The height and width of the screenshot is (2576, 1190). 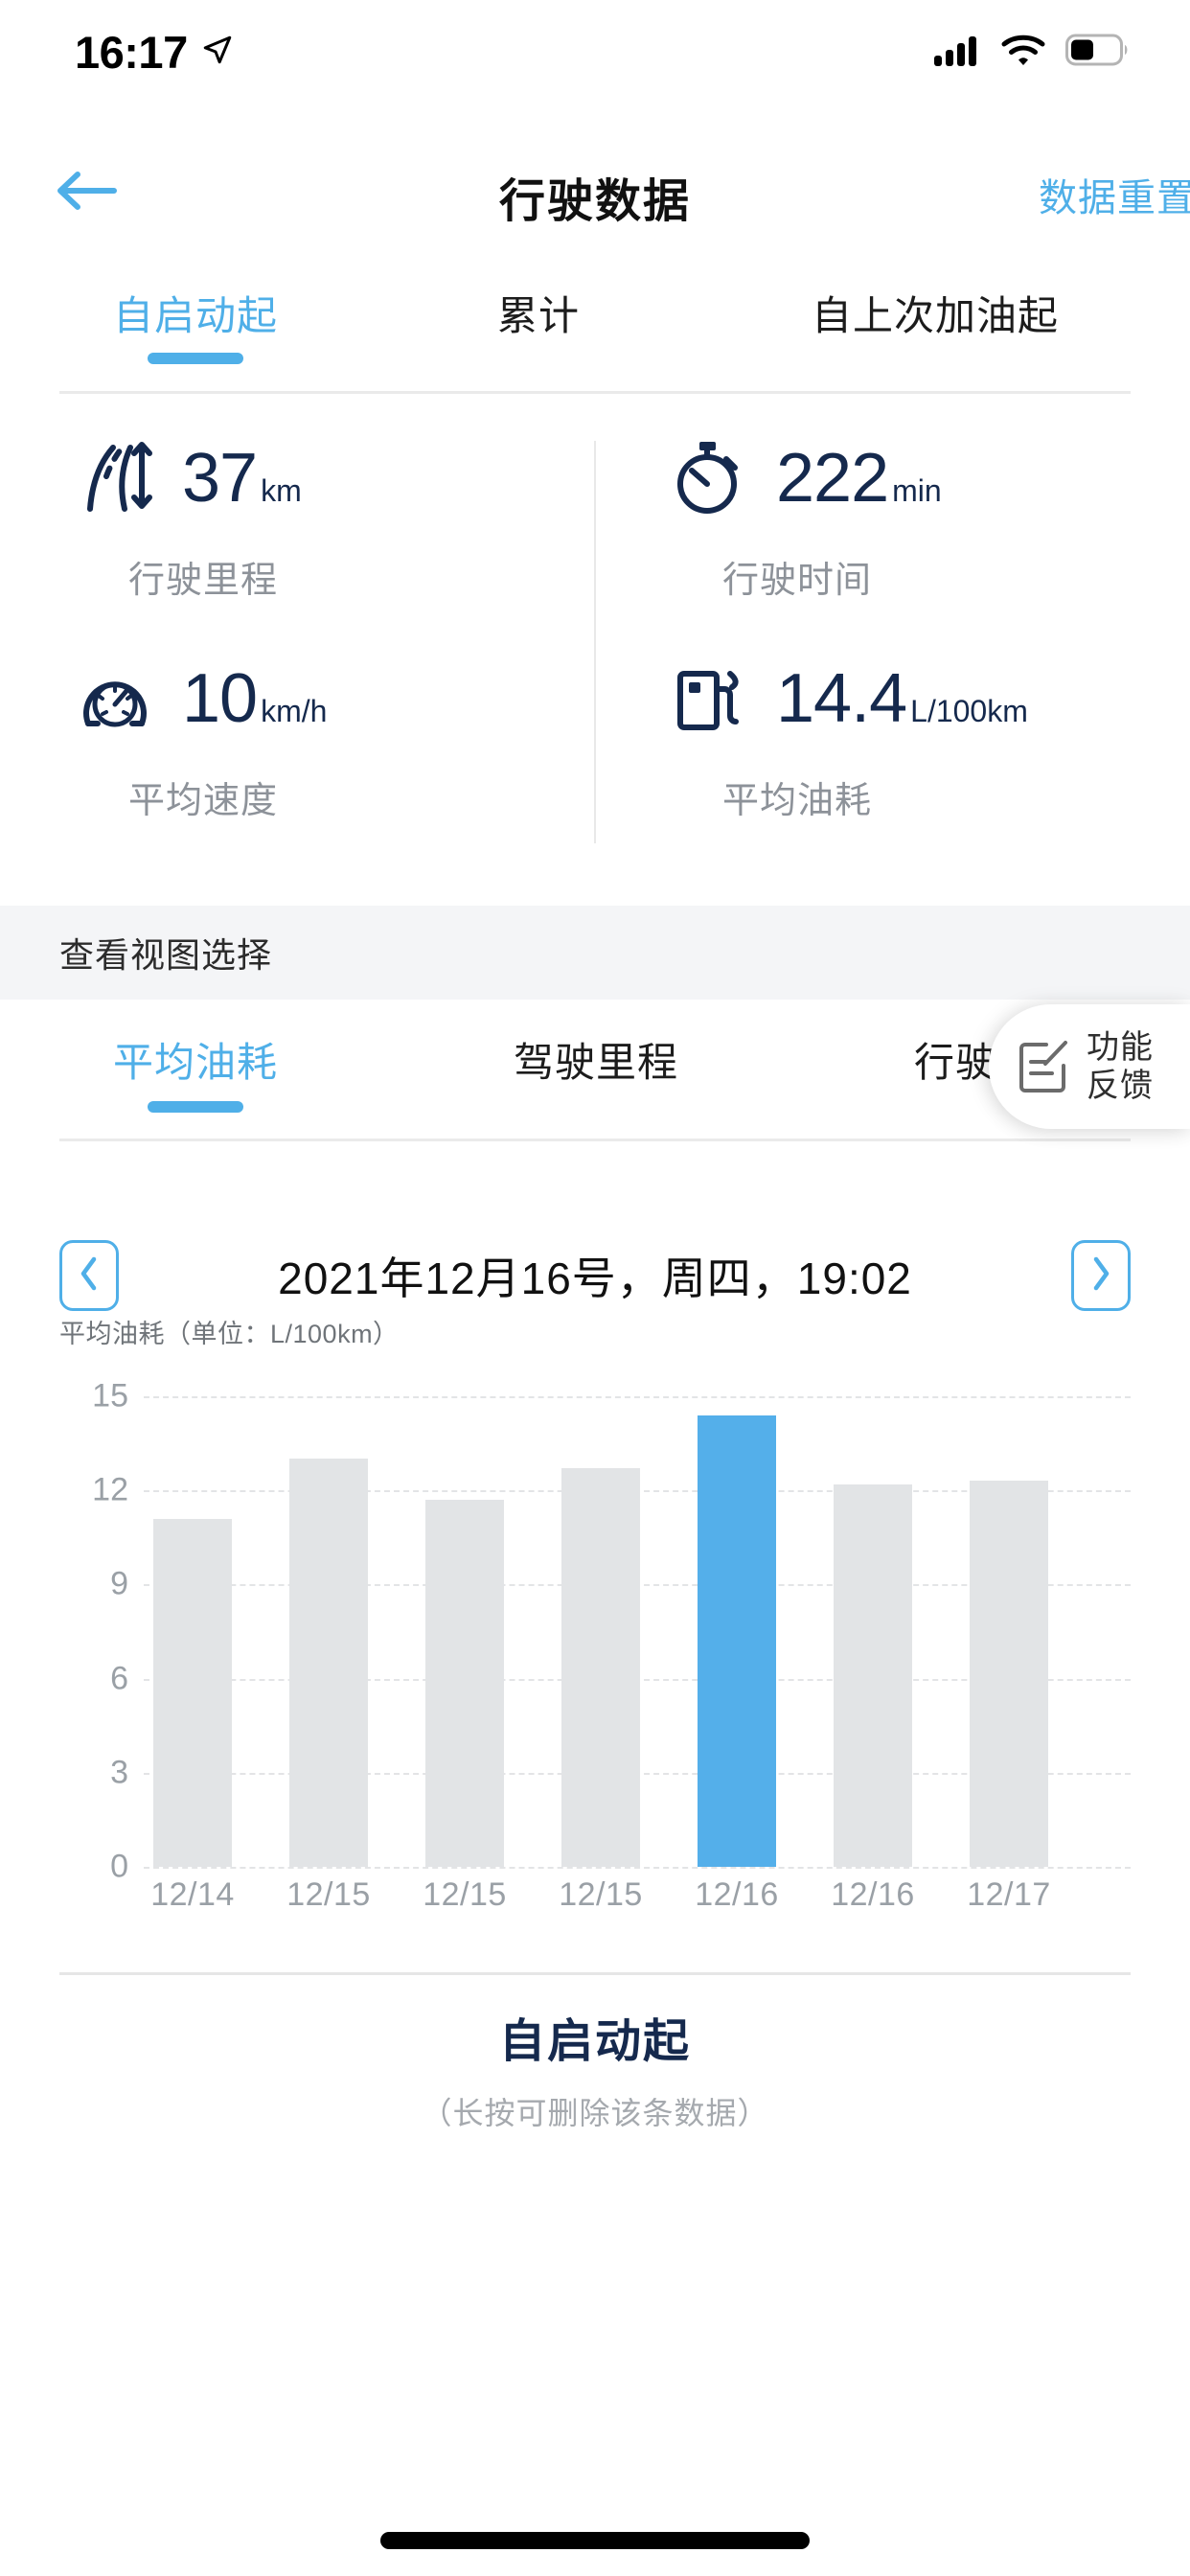 What do you see at coordinates (193, 1894) in the screenshot?
I see `chart-x-tick: 12/14` at bounding box center [193, 1894].